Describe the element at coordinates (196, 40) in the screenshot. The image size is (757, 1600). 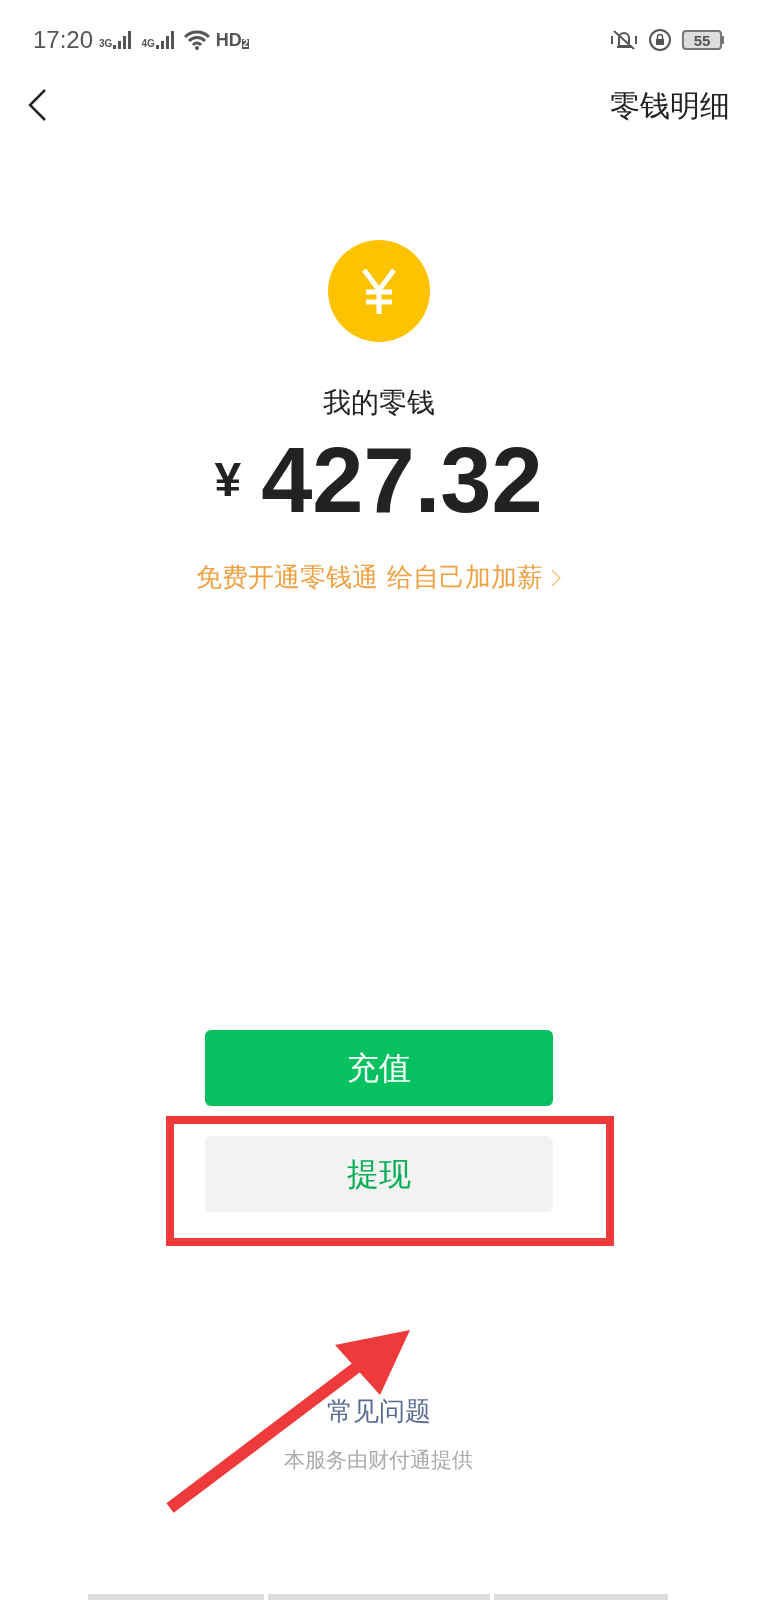
I see `wifi-icon` at that location.